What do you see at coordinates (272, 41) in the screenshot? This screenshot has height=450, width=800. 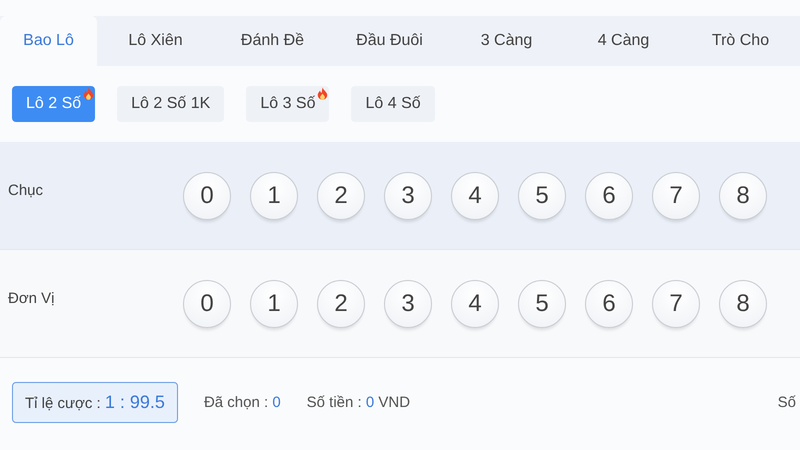 I see `game-tab: Đánh Đề` at bounding box center [272, 41].